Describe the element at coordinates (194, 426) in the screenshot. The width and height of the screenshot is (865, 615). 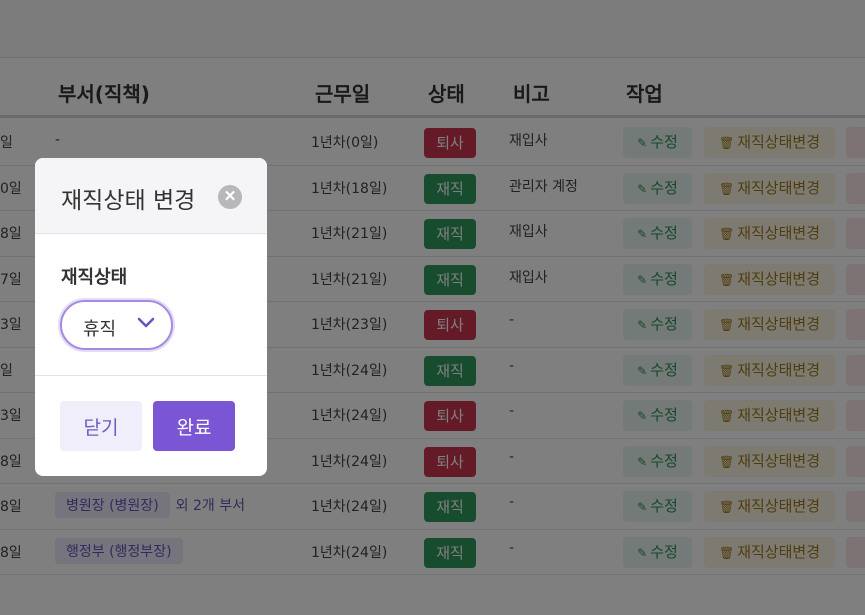
I see `done-button: 완료` at that location.